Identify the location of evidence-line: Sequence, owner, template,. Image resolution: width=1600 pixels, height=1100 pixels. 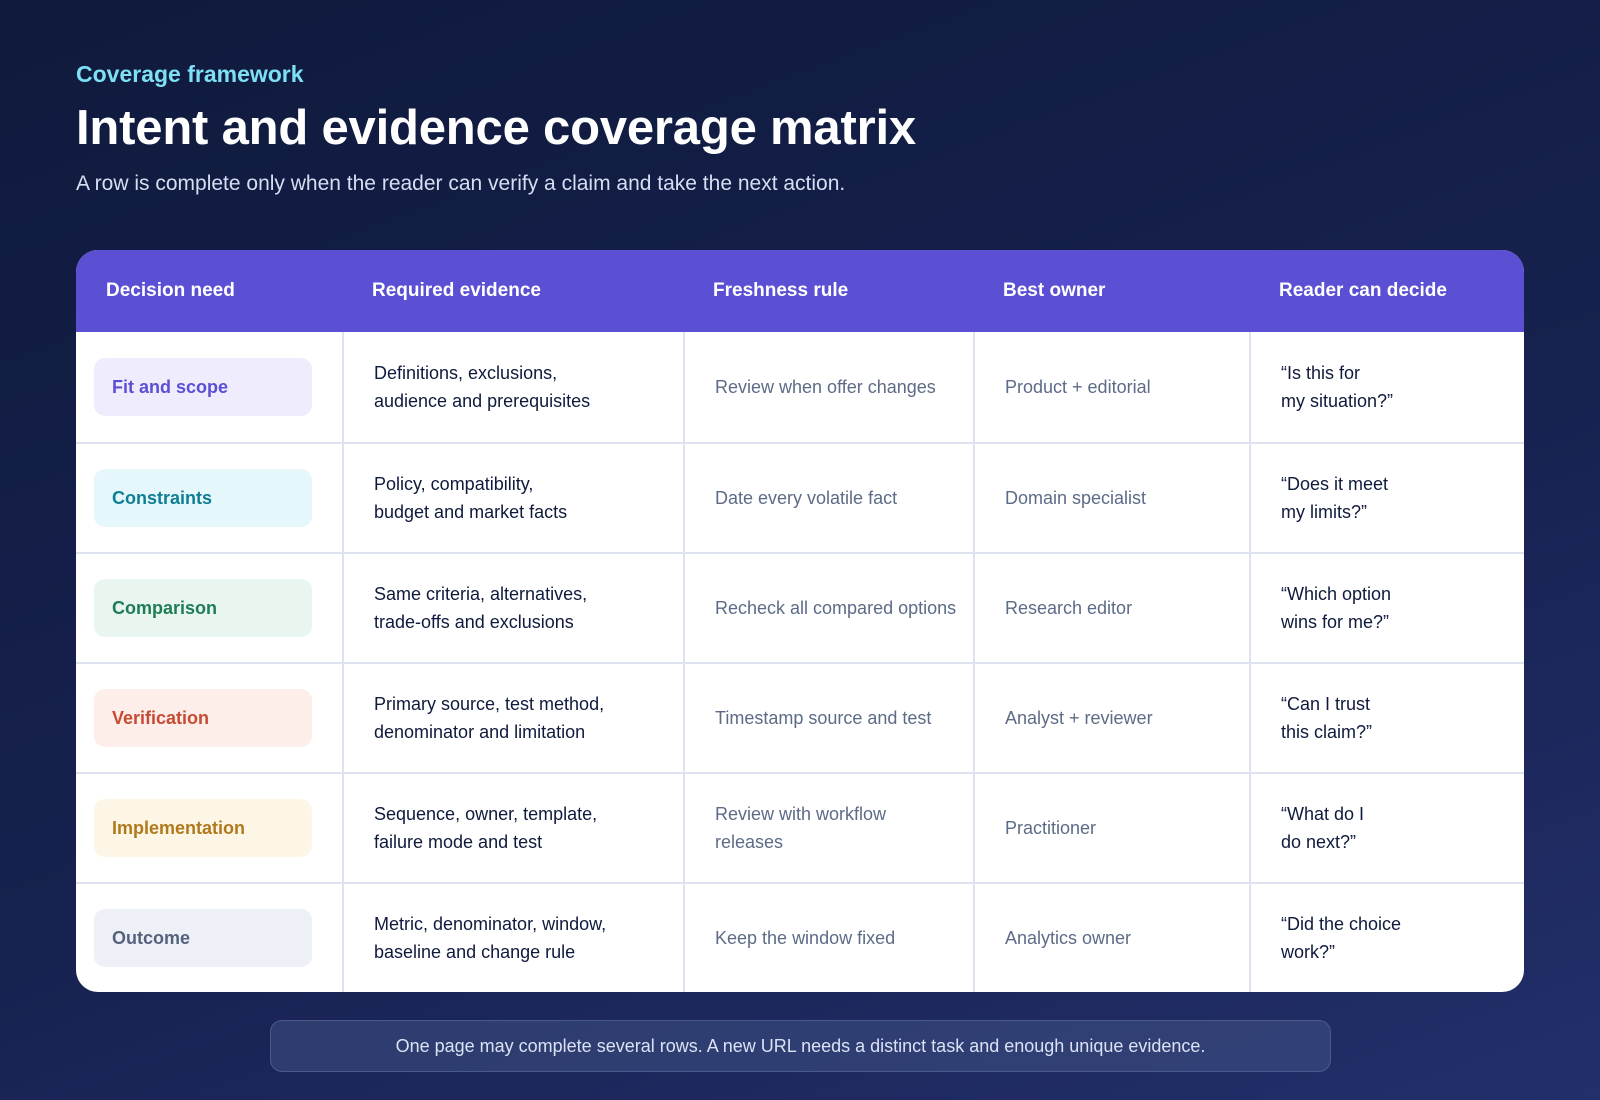
(486, 814).